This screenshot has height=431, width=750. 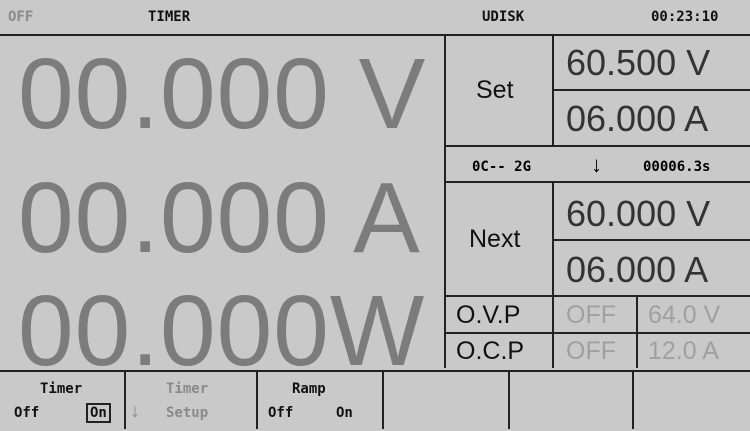 What do you see at coordinates (187, 389) in the screenshot?
I see `timer-setup-title: Timer` at bounding box center [187, 389].